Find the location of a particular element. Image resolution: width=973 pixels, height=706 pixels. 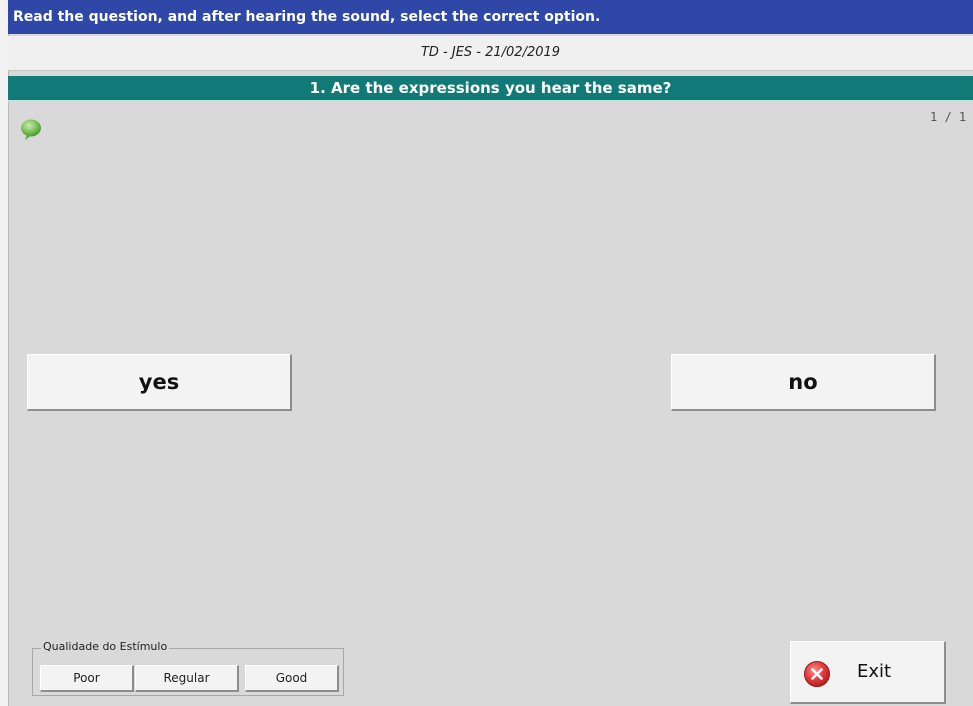

no-button: no is located at coordinates (803, 382).